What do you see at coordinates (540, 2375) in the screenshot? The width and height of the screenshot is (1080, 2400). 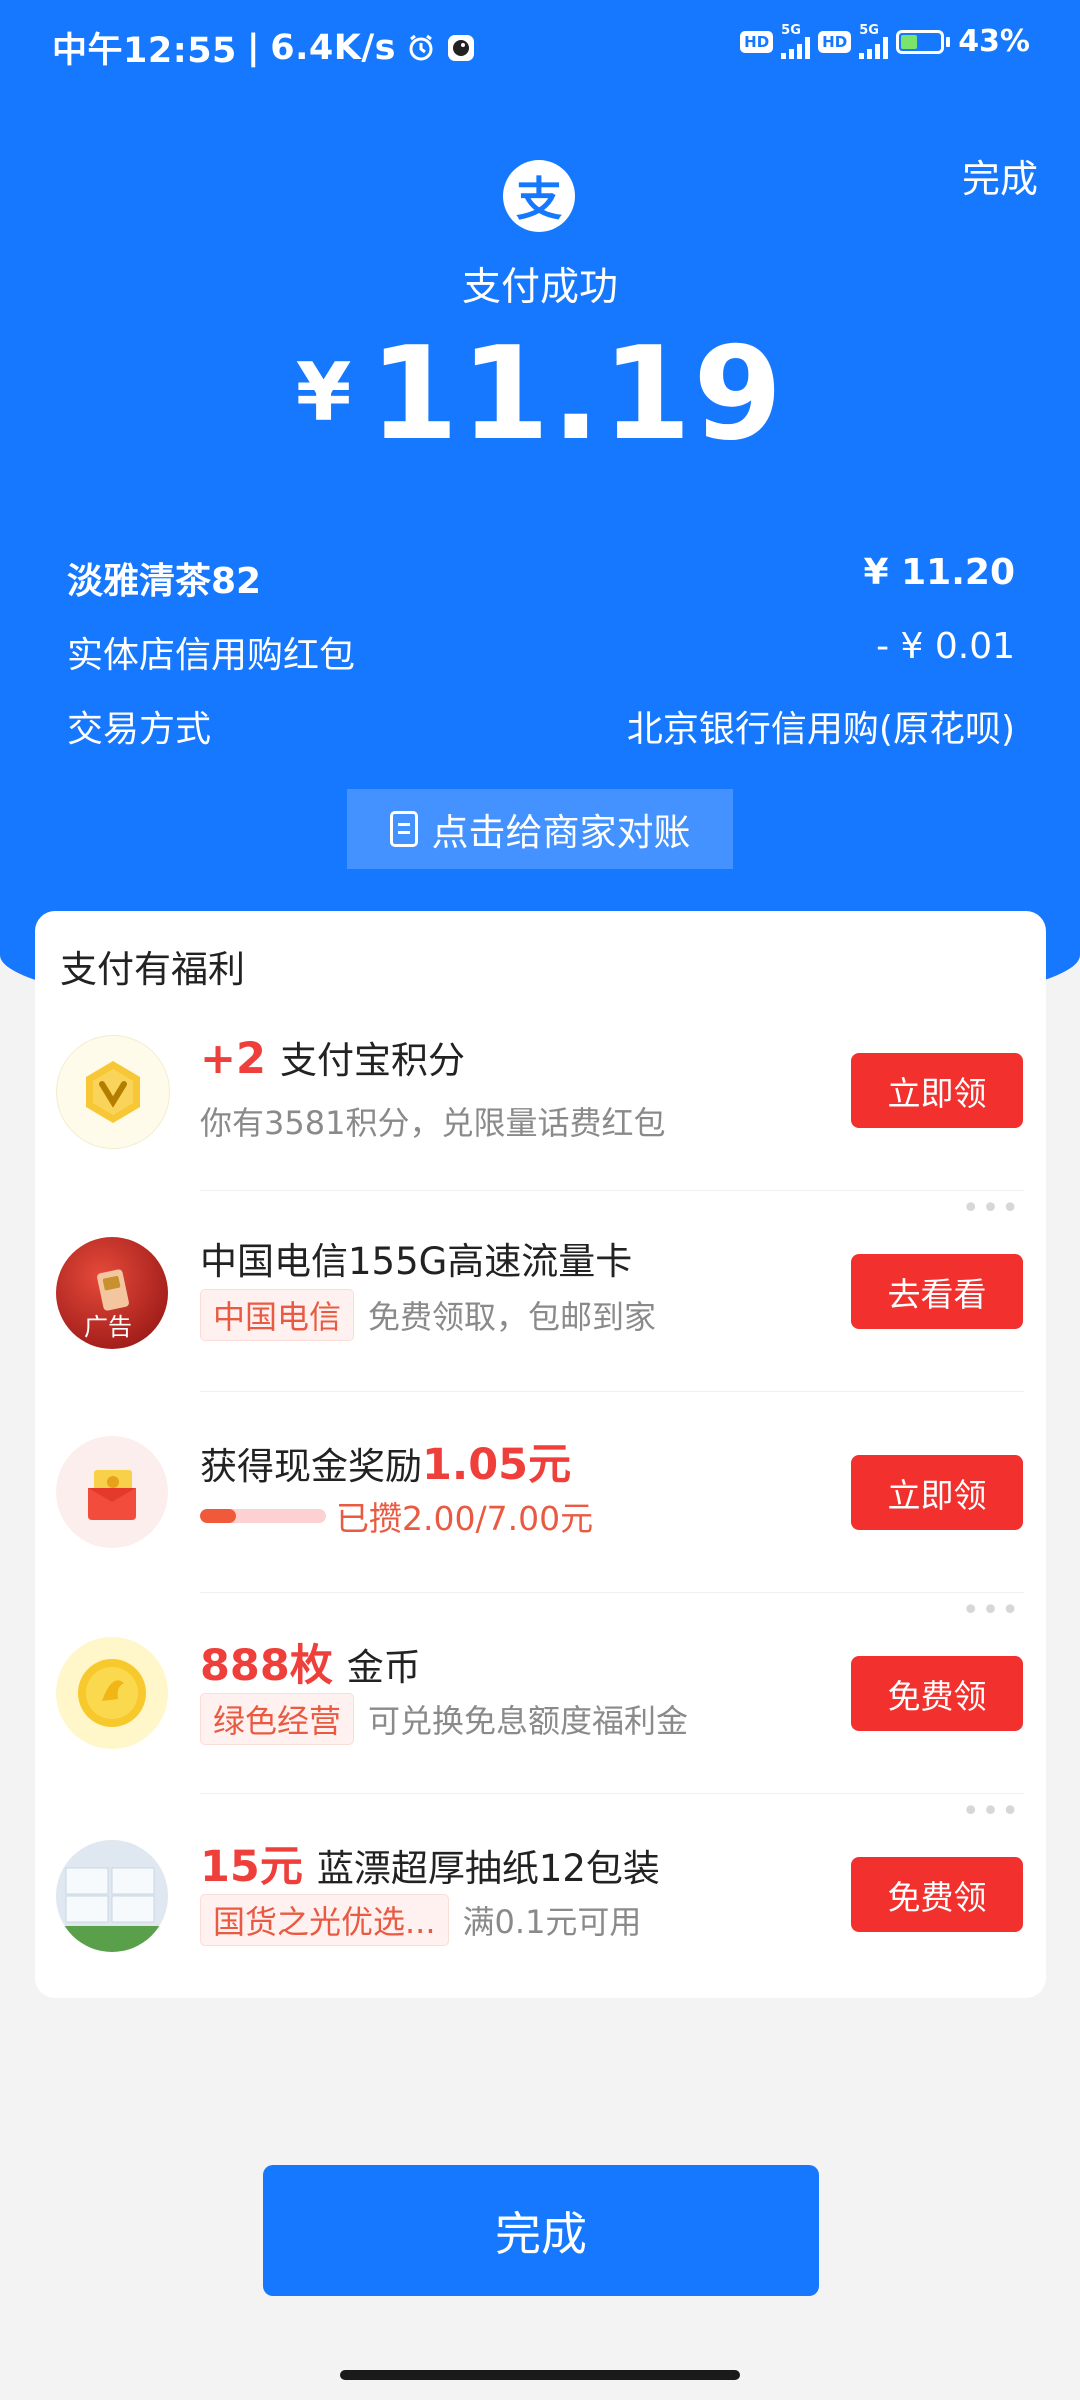 I see `home-indicator` at bounding box center [540, 2375].